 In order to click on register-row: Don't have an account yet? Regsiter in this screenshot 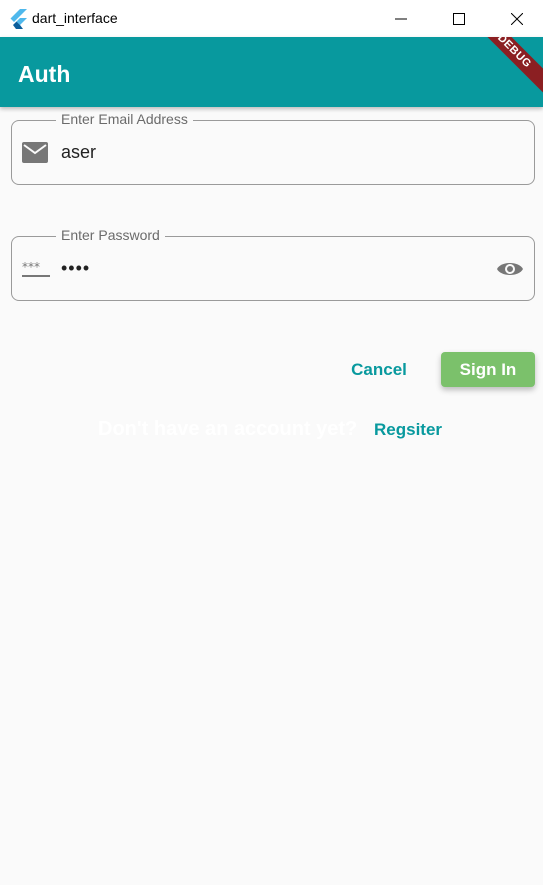, I will do `click(271, 431)`.